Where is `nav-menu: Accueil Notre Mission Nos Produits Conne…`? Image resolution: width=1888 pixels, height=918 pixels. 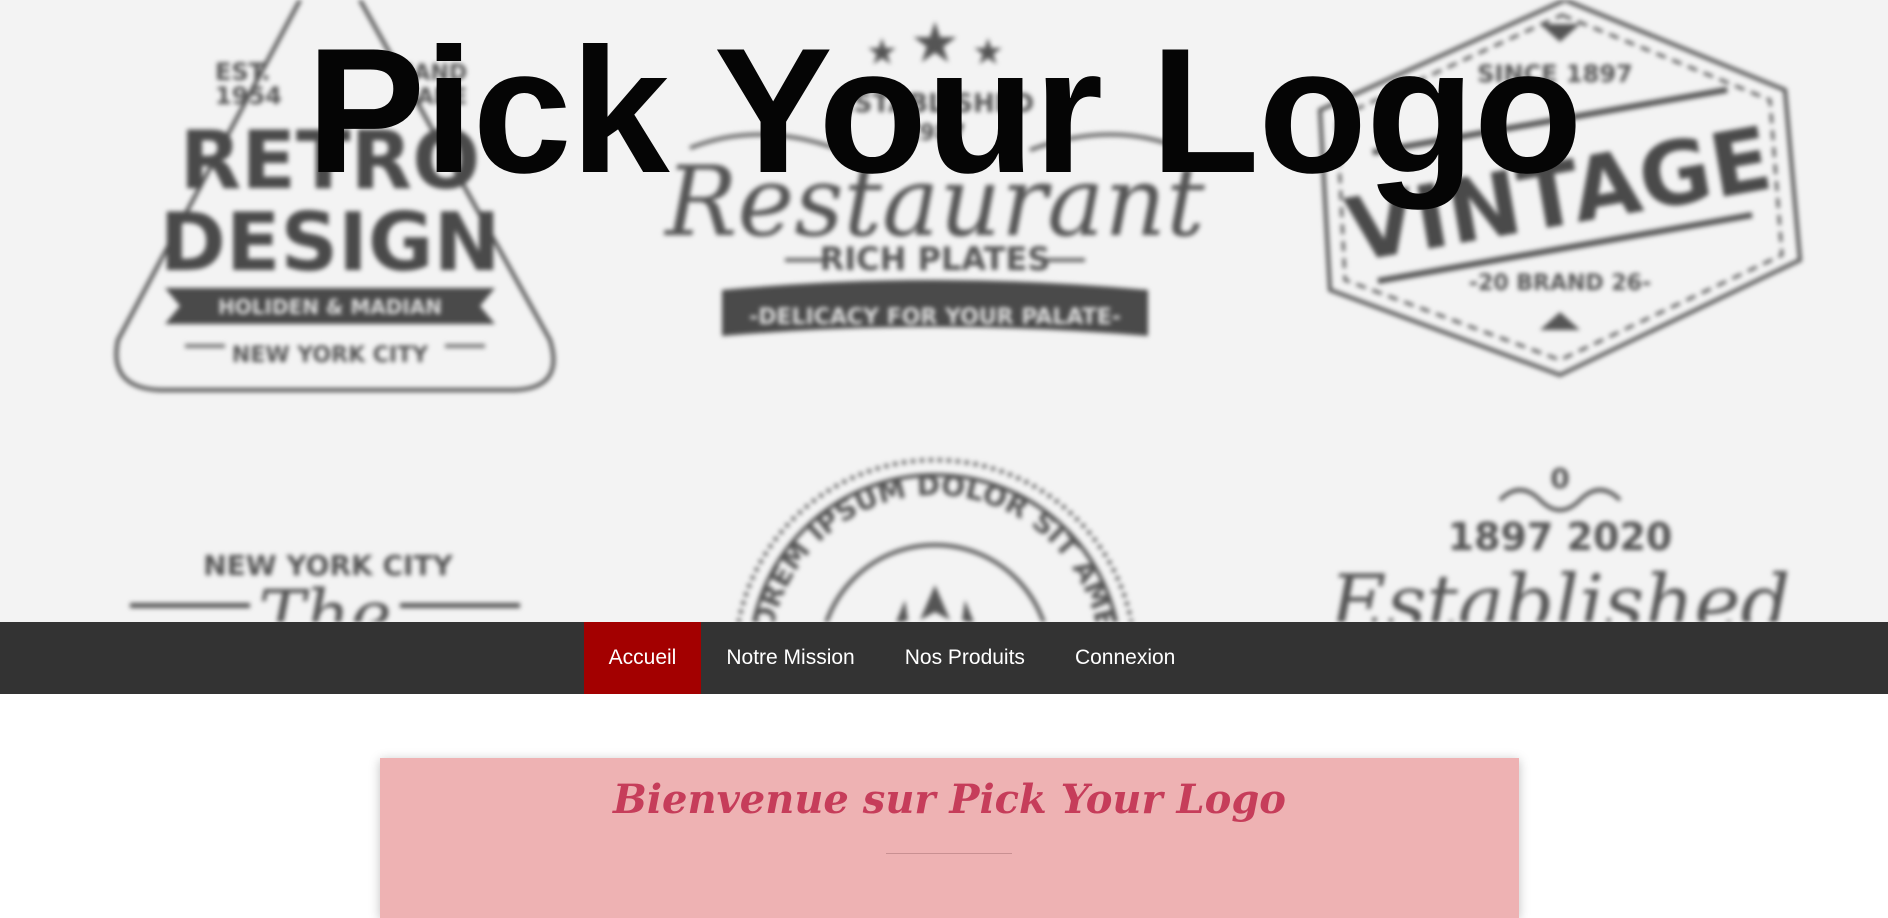
nav-menu: Accueil Notre Mission Nos Produits Conne… is located at coordinates (892, 658).